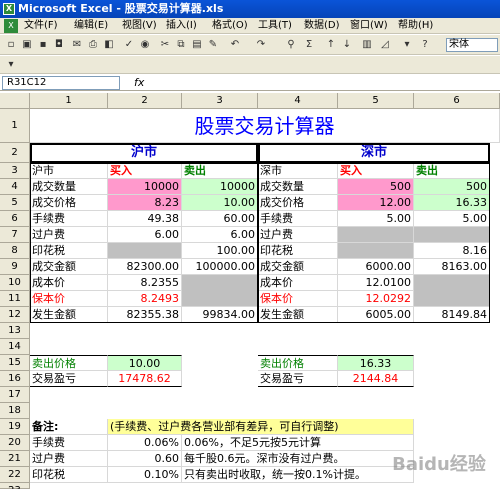 Image resolution: width=500 pixels, height=489 pixels. What do you see at coordinates (69, 101) in the screenshot?
I see `column-header: 1` at bounding box center [69, 101].